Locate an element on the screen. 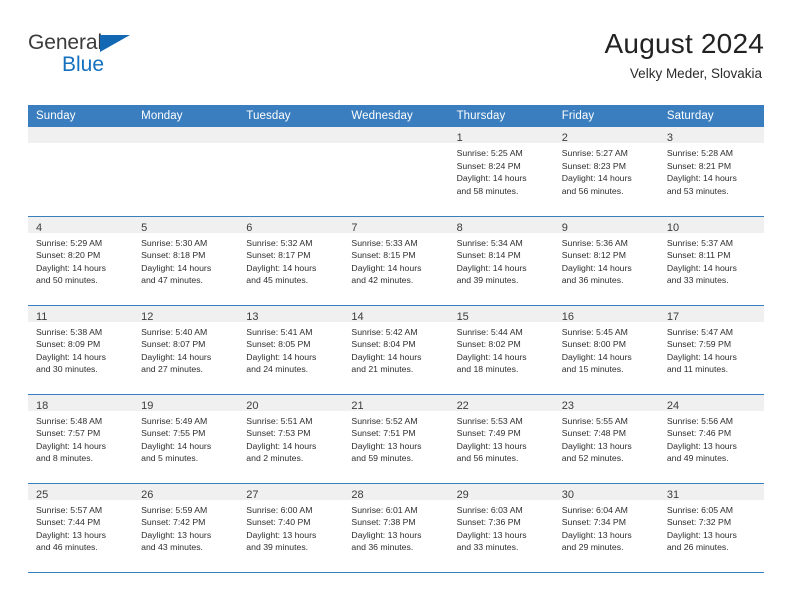 The width and height of the screenshot is (792, 612). sunrise-line: Sunrise: 6:05 AM is located at coordinates (700, 509).